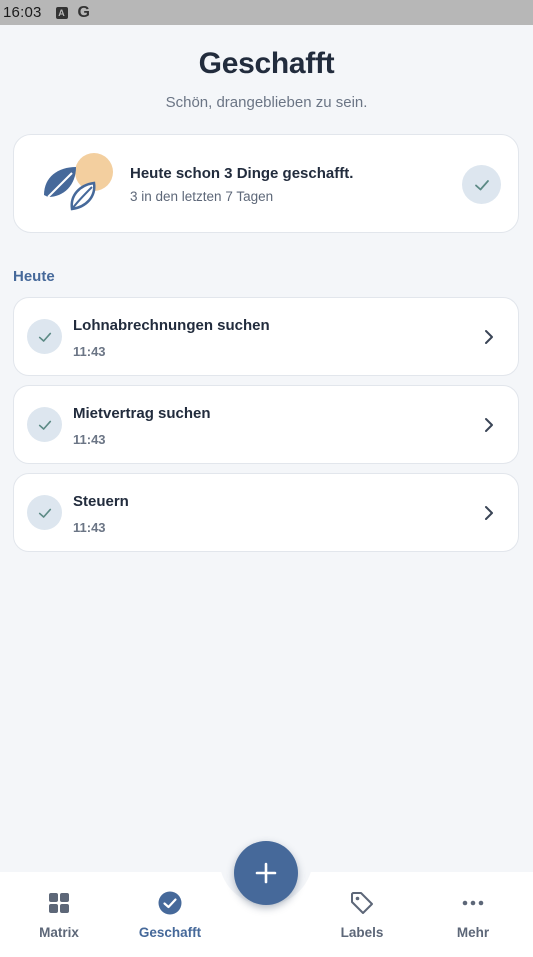 This screenshot has height=957, width=533. Describe the element at coordinates (266, 12) in the screenshot. I see `status-bar: 16:03 A G` at that location.